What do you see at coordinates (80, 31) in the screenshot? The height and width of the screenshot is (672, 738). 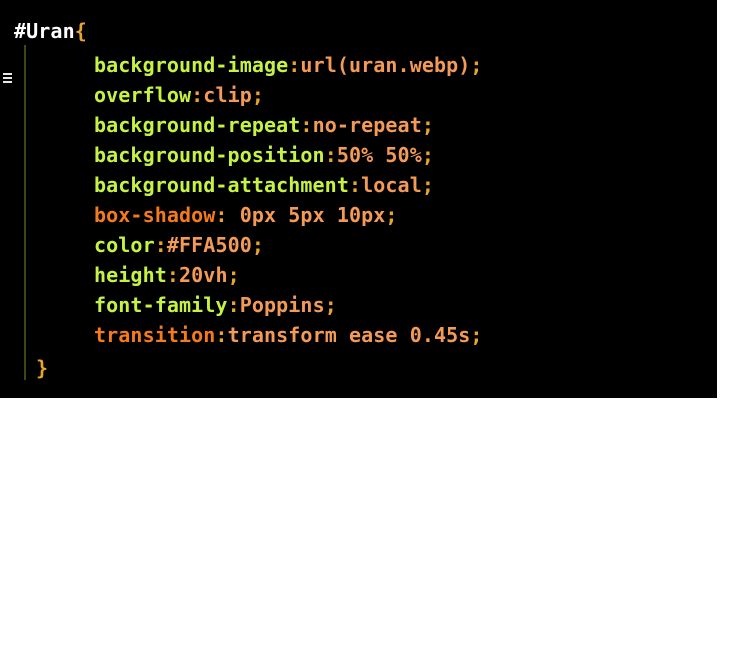 I see `open-brace: {` at bounding box center [80, 31].